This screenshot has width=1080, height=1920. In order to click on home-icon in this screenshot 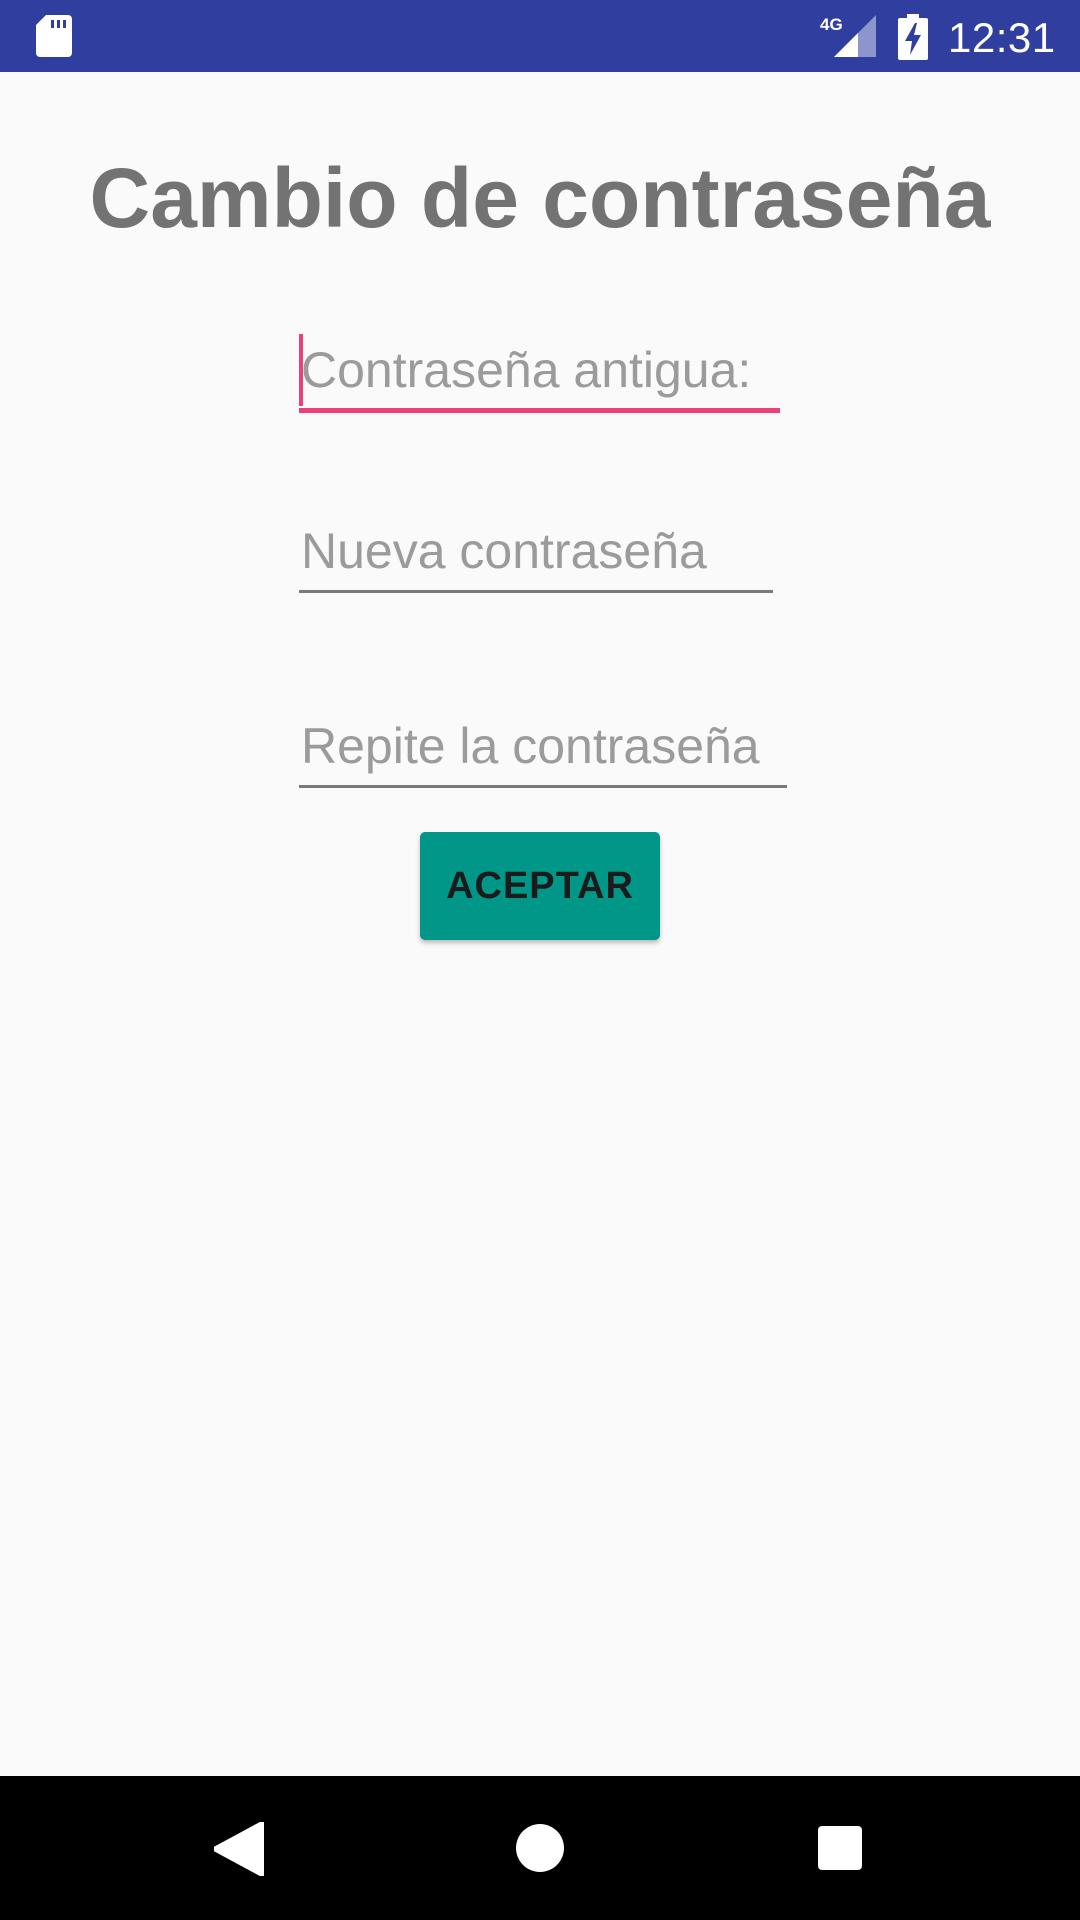, I will do `click(540, 1848)`.